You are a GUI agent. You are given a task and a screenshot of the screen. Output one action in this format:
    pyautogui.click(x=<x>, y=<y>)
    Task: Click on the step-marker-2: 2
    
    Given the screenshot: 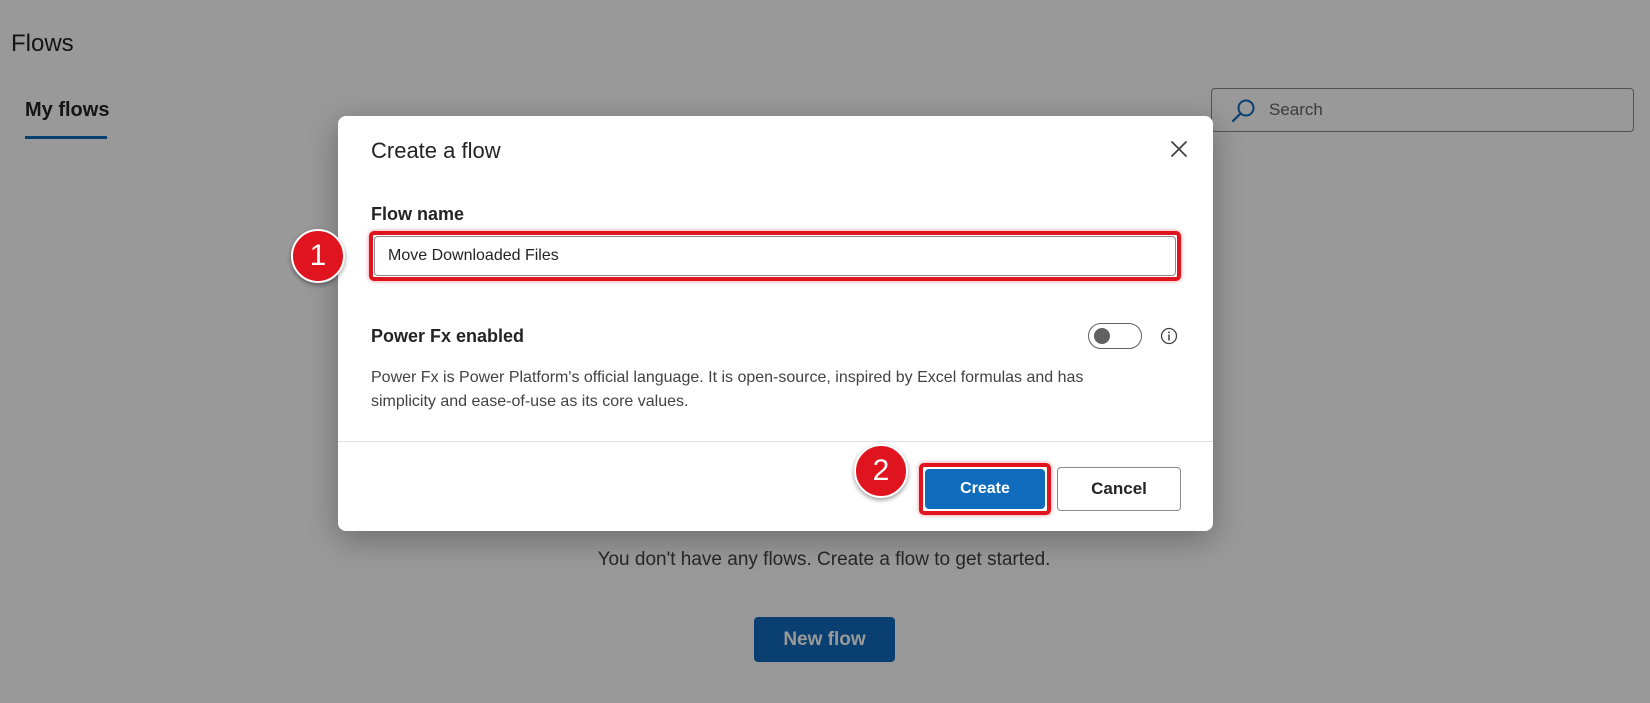 What is the action you would take?
    pyautogui.click(x=881, y=471)
    